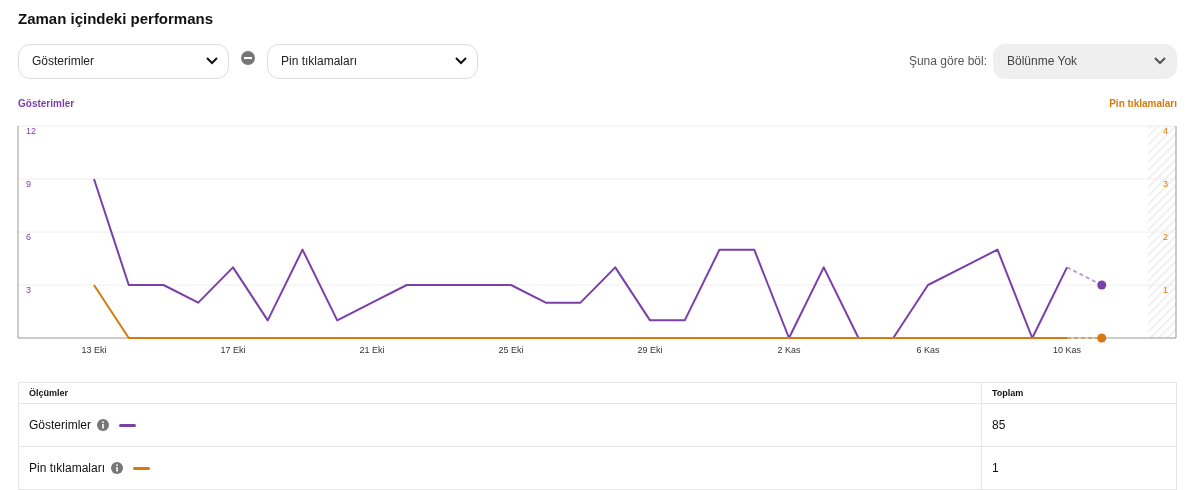 The image size is (1195, 490). What do you see at coordinates (511, 350) in the screenshot?
I see `x-tick-label: 25 Eki` at bounding box center [511, 350].